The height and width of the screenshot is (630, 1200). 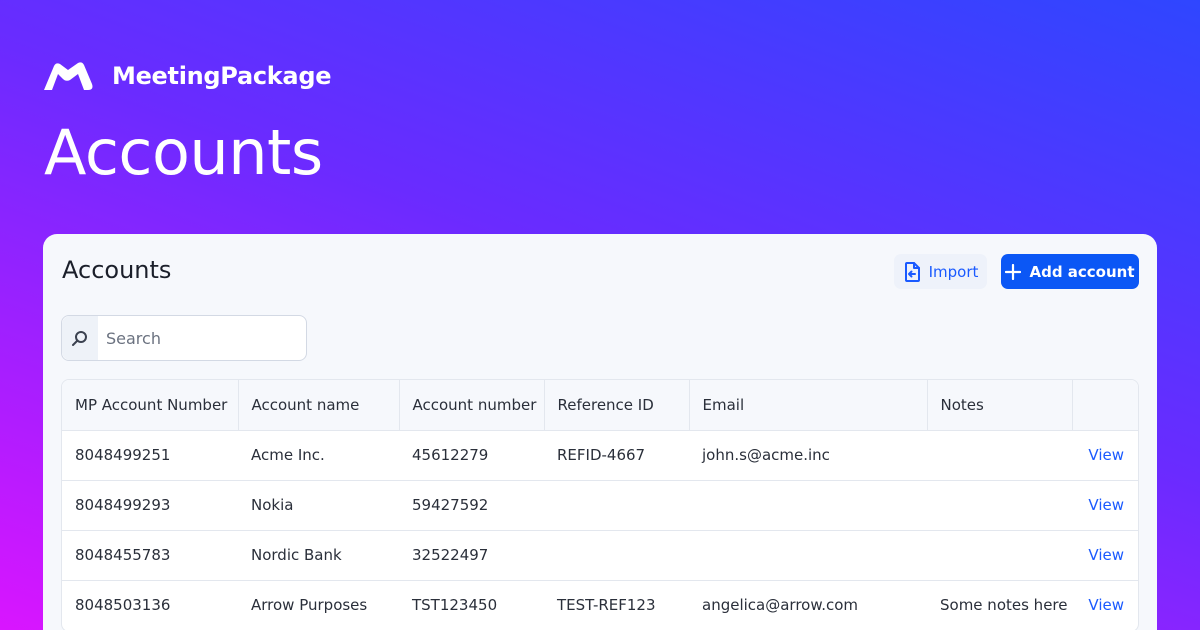 What do you see at coordinates (953, 271) in the screenshot?
I see `import-button-label: Import` at bounding box center [953, 271].